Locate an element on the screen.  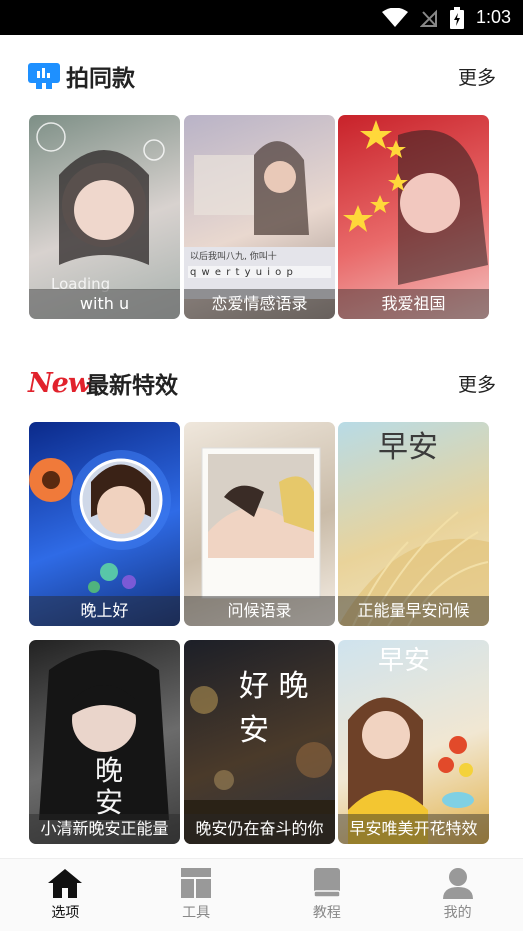
effect-card: 好 晚 安 晚安仍在奋斗的你 is located at coordinates (259, 742).